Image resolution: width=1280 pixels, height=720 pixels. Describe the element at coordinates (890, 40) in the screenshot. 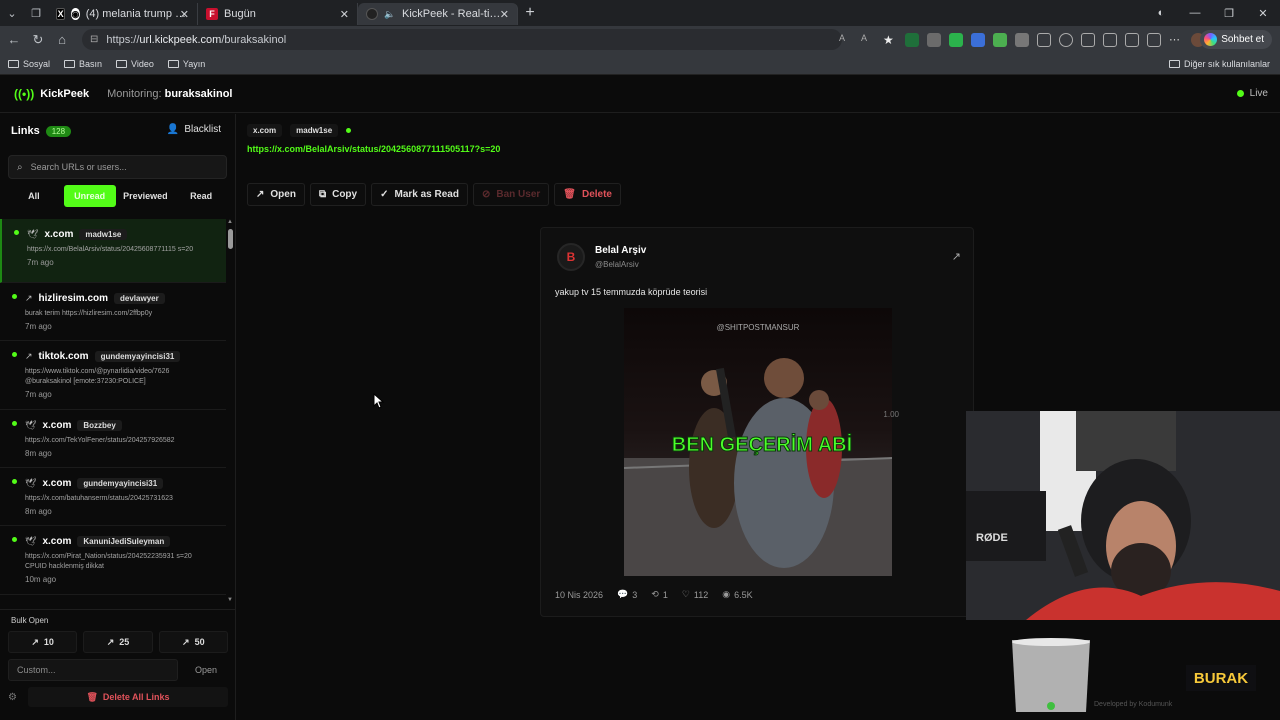

I see `favorite-star-icon: ★` at that location.